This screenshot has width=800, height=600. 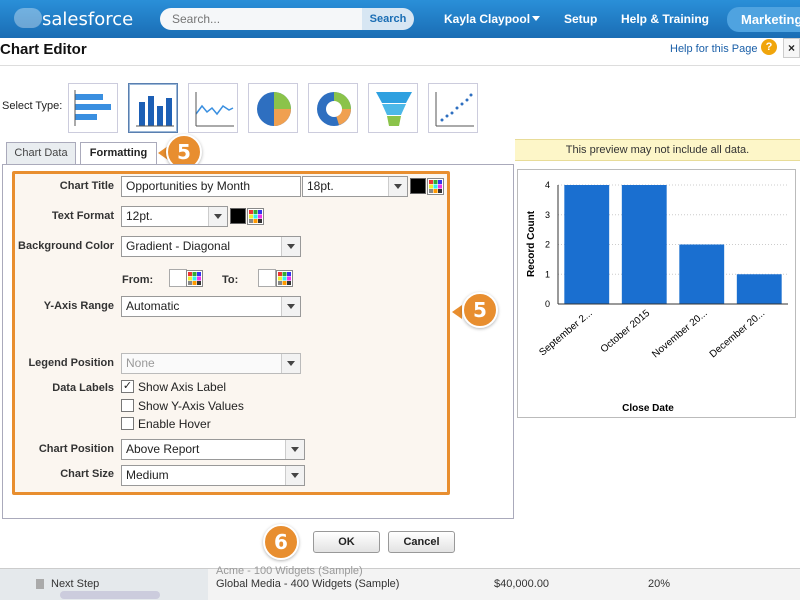 I want to click on chart-title-input: Opportunities by Month, so click(x=211, y=186).